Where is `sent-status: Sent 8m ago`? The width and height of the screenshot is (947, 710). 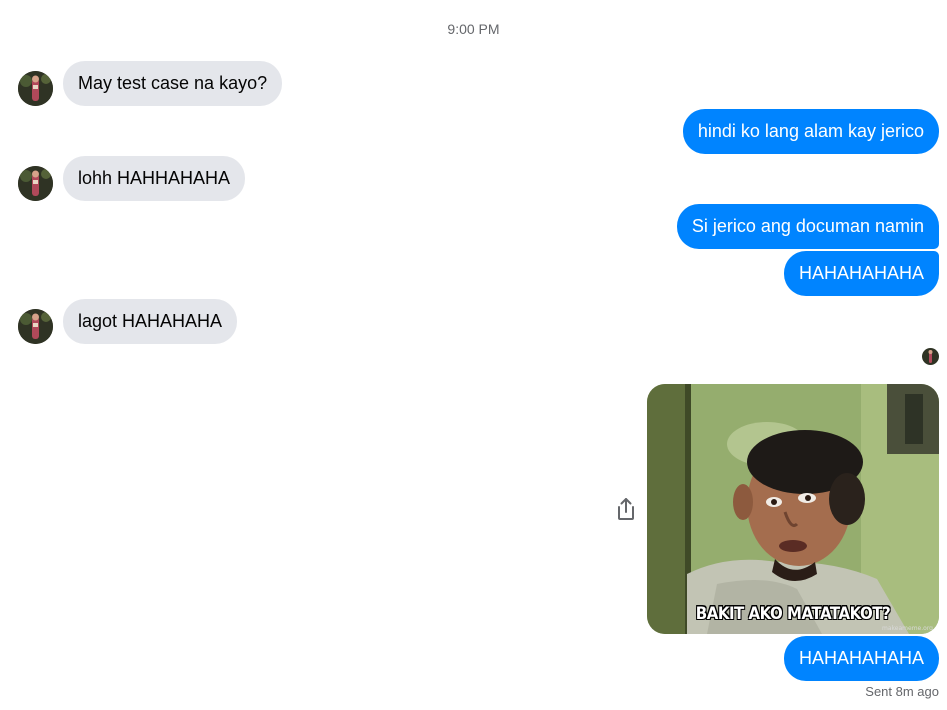 sent-status: Sent 8m ago is located at coordinates (902, 691).